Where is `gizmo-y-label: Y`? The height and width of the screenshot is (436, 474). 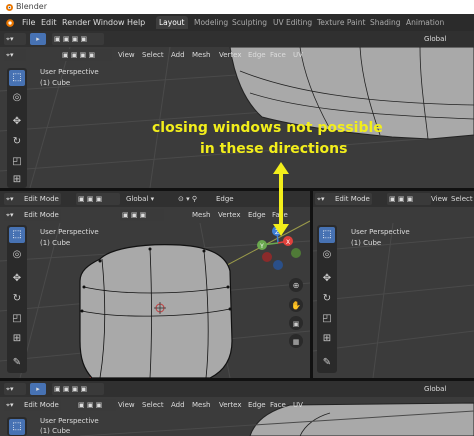
gizmo-y-label: Y is located at coordinates (261, 246).